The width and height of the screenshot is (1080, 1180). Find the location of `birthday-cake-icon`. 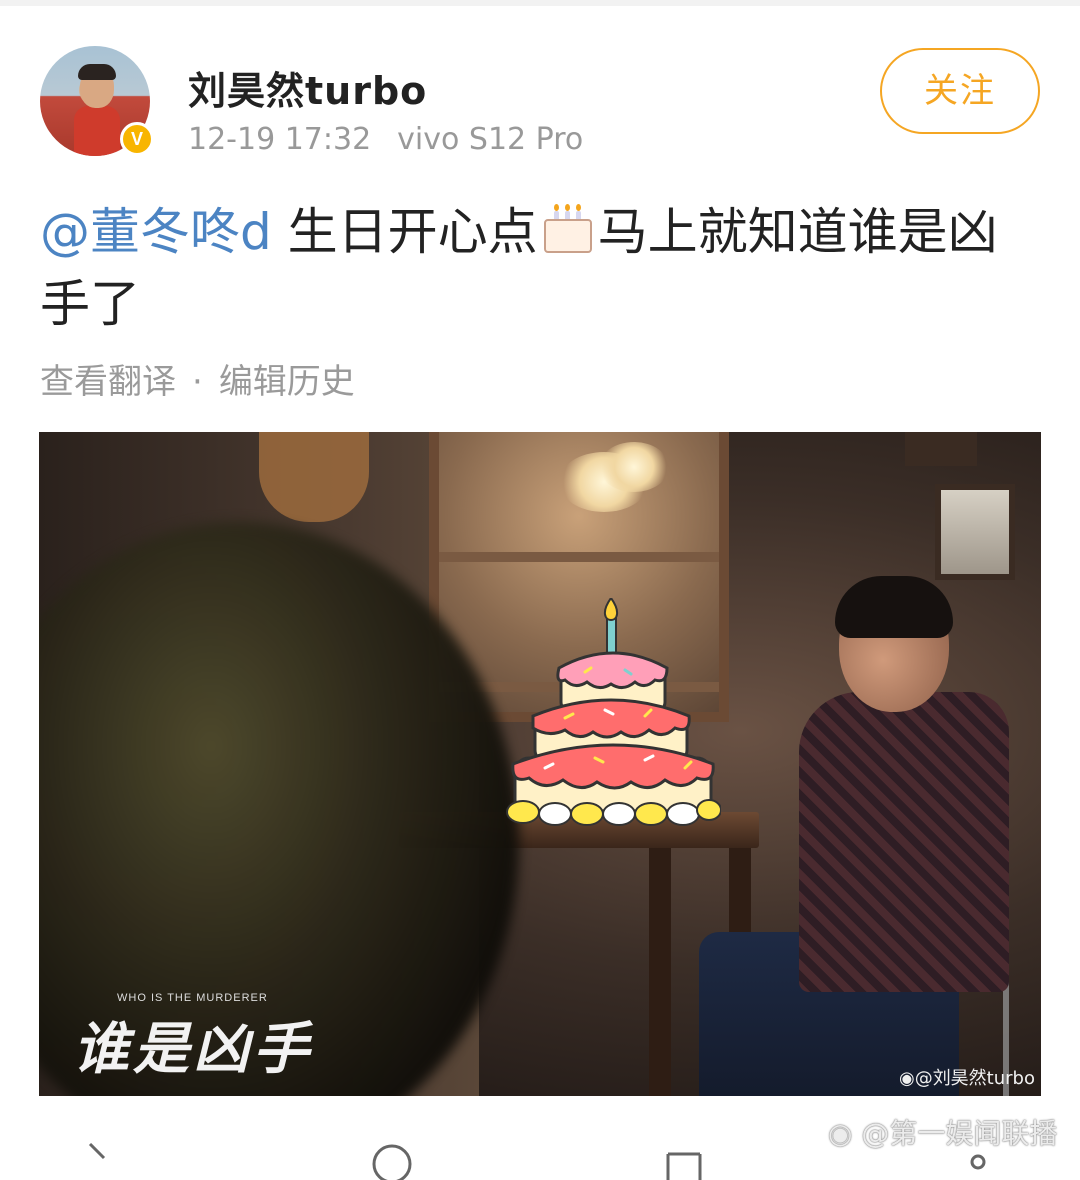

birthday-cake-icon is located at coordinates (568, 229).